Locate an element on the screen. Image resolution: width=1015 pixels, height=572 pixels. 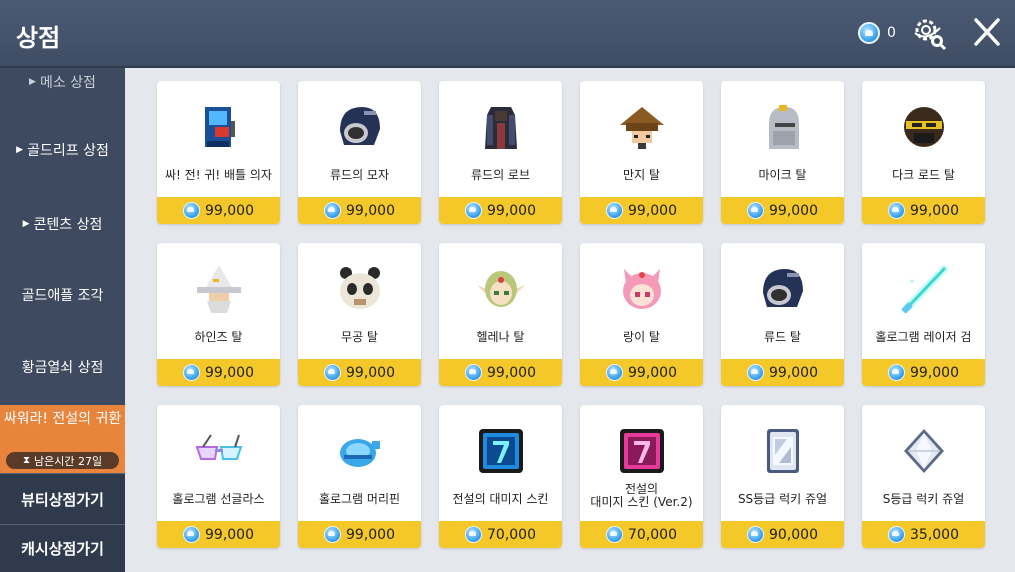
sidebar-item-label: 메소 상점 is located at coordinates (67, 83).